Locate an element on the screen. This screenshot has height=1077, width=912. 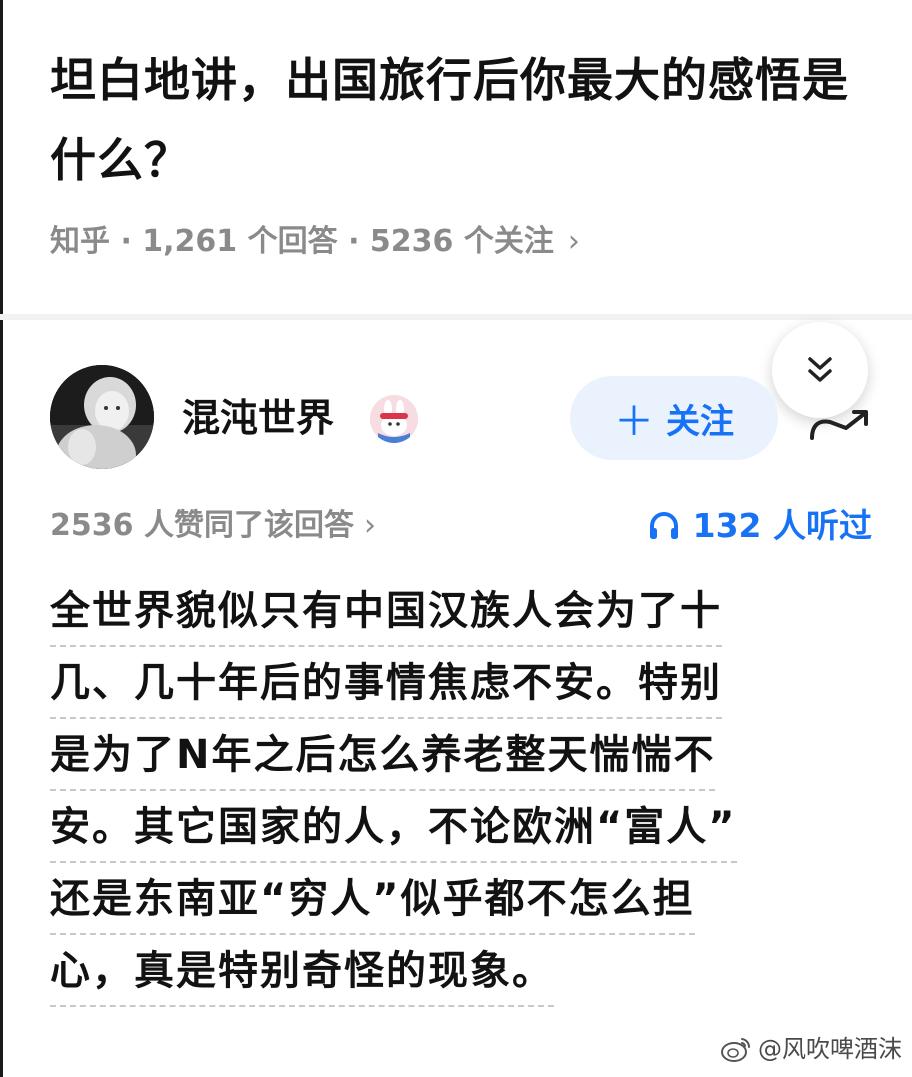
answer-line-text: 几、几十年后的事情焦虑不安。特别 is located at coordinates (386, 684).